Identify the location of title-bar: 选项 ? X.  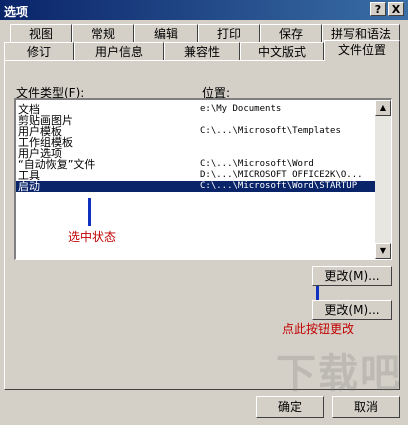
(204, 10).